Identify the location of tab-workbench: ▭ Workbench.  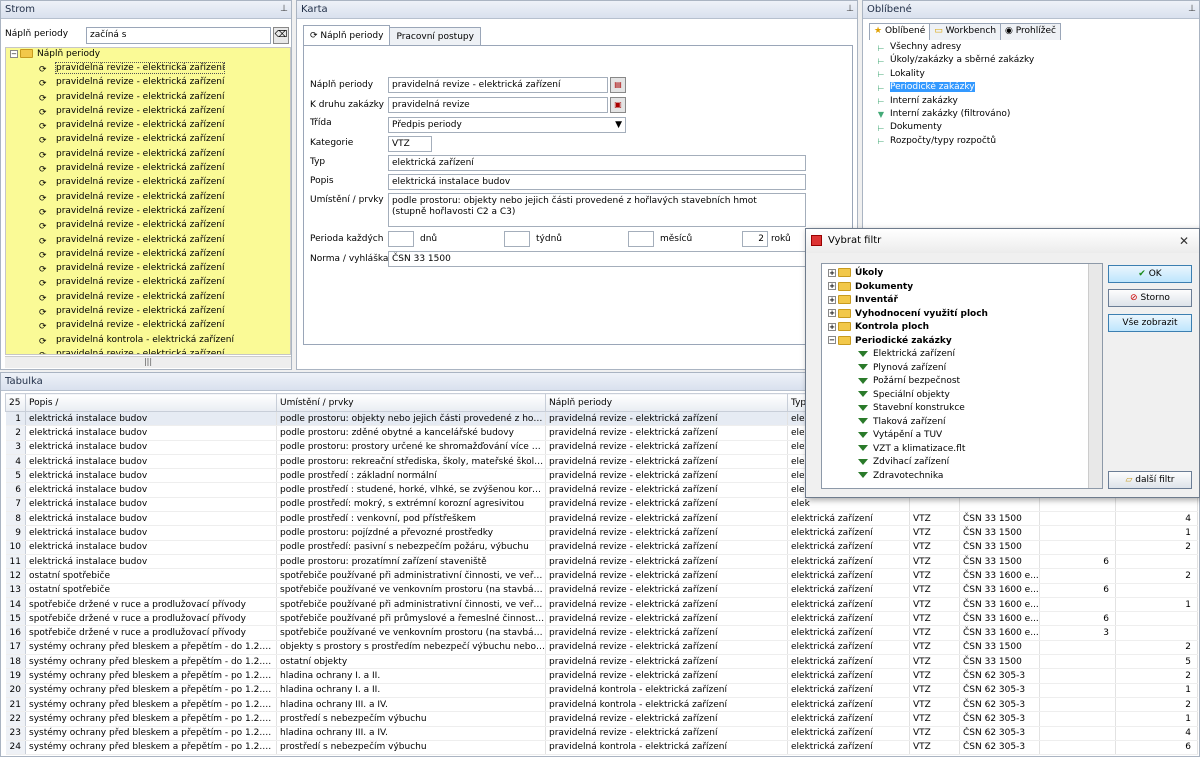
(965, 31).